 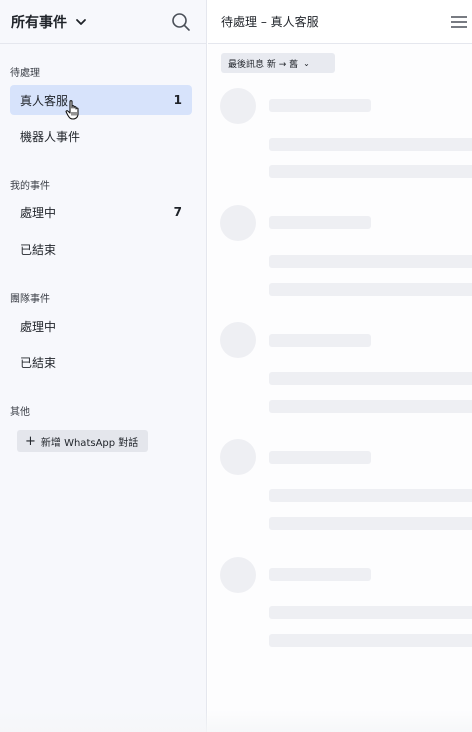 What do you see at coordinates (459, 22) in the screenshot?
I see `hamburger-menu-icon` at bounding box center [459, 22].